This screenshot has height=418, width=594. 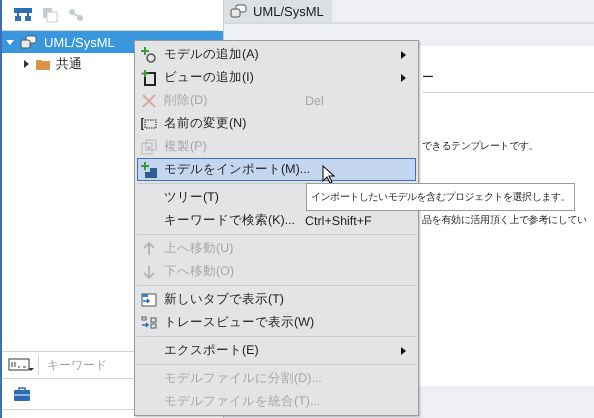 I want to click on menu-item: トレースビューで表示(W), so click(x=276, y=322).